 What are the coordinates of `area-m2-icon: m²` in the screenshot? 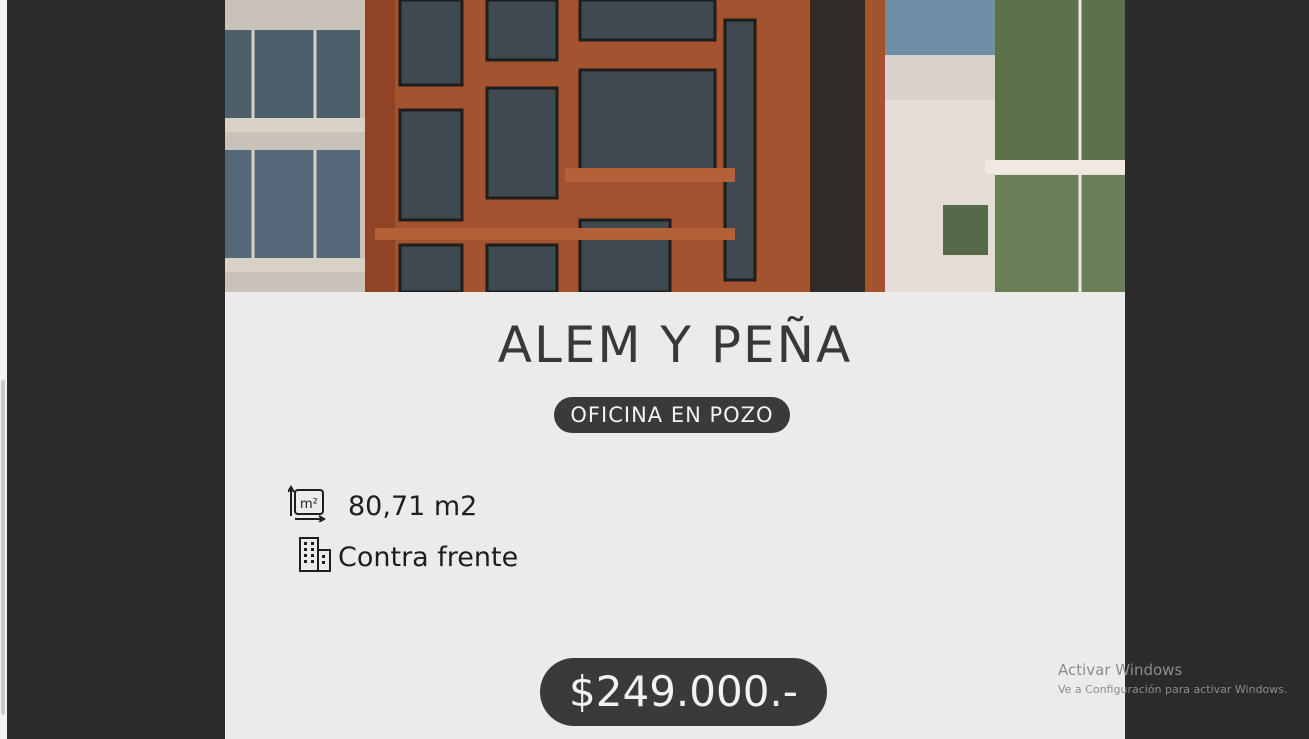 It's located at (306, 506).